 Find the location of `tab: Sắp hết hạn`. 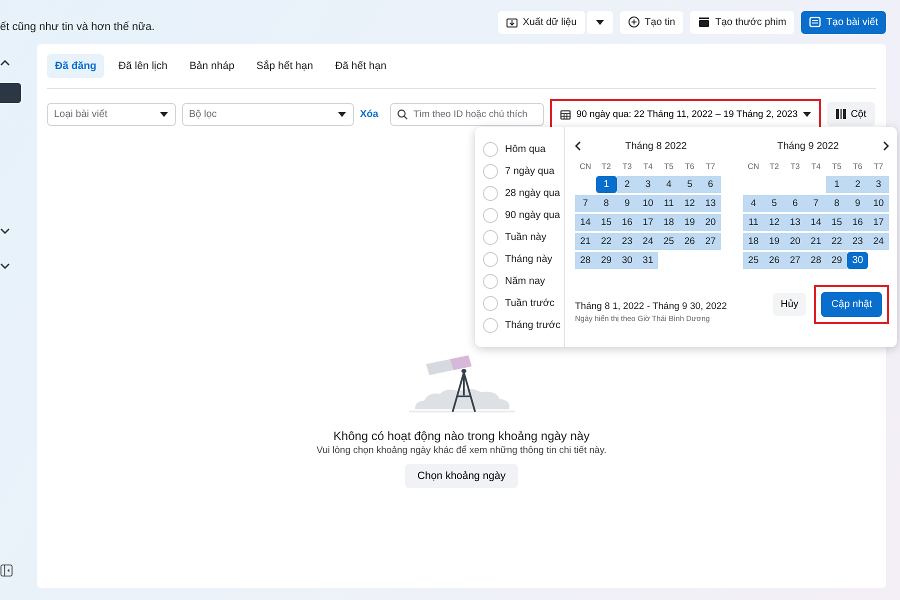

tab: Sắp hết hạn is located at coordinates (285, 66).